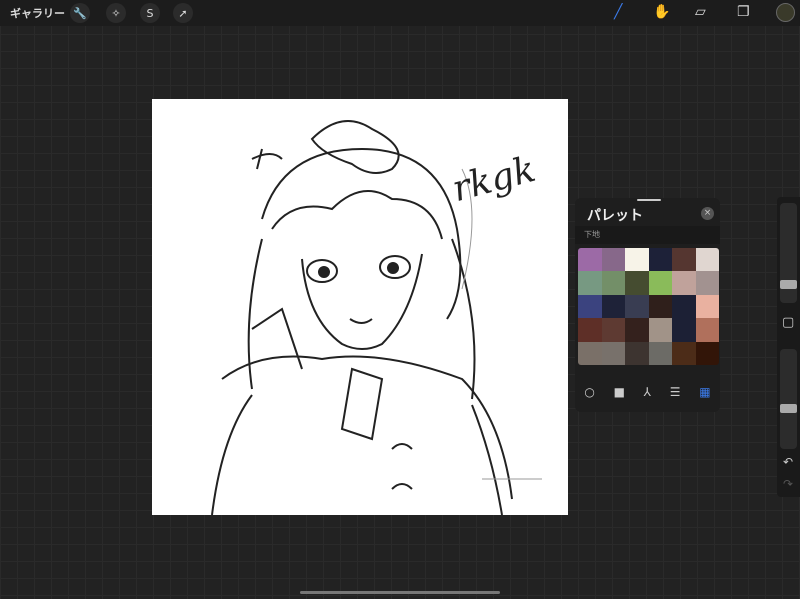 The width and height of the screenshot is (800, 599). Describe the element at coordinates (150, 13) in the screenshot. I see `selection-icon: S` at that location.